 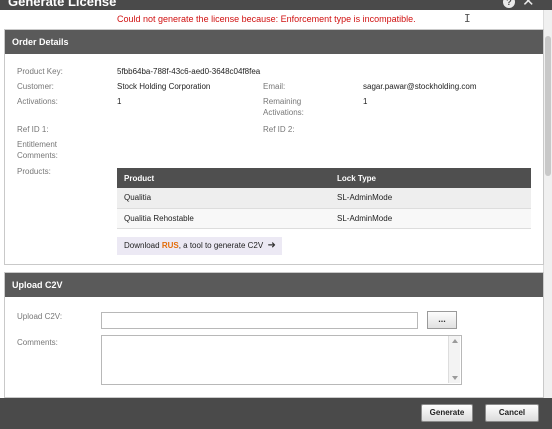 I want to click on help-icon: ?, so click(x=509, y=4).